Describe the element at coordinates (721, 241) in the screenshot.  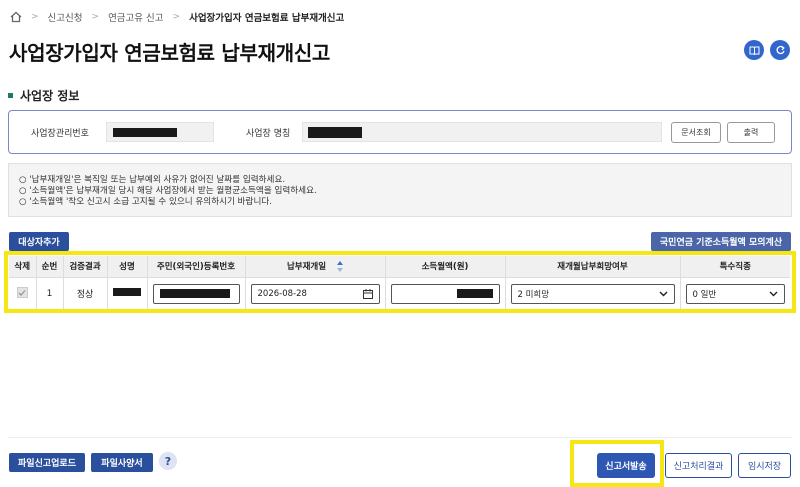
I see `income-simulation-button: 국민연금 기준소득월액 모의계산` at that location.